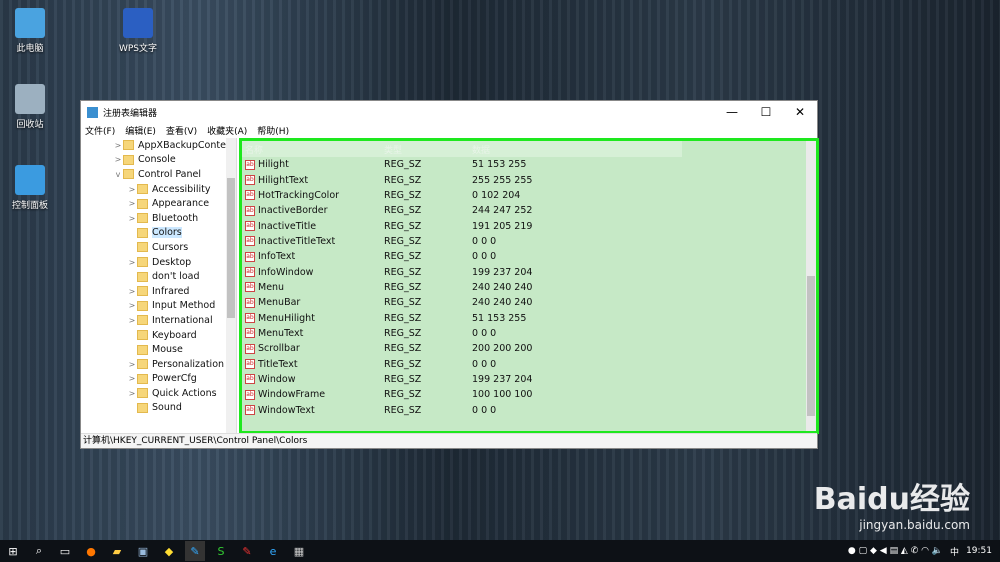 This screenshot has width=1000, height=562. What do you see at coordinates (158, 291) in the screenshot?
I see `tree-item: > Infrared` at bounding box center [158, 291].